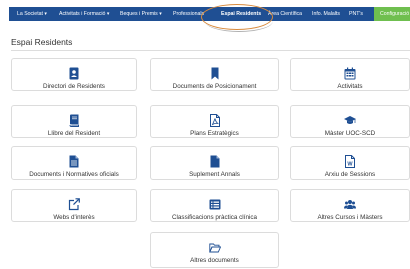 The height and width of the screenshot is (269, 410). What do you see at coordinates (188, 14) in the screenshot?
I see `nav-professionals: Professionals` at bounding box center [188, 14].